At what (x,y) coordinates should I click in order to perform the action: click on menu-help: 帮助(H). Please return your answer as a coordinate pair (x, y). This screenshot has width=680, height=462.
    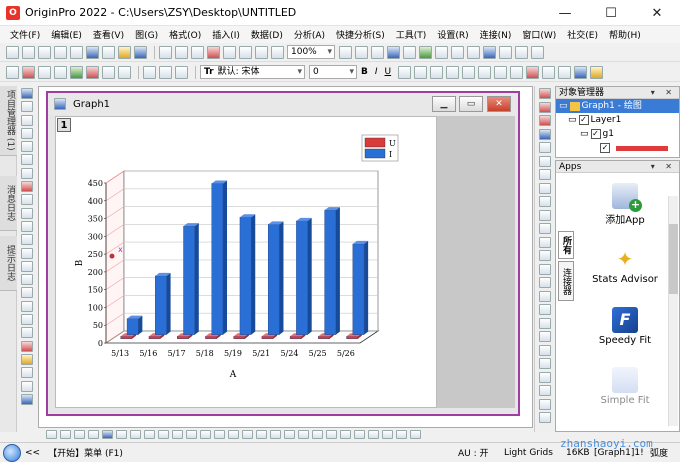
    Looking at the image, I should click on (625, 34).